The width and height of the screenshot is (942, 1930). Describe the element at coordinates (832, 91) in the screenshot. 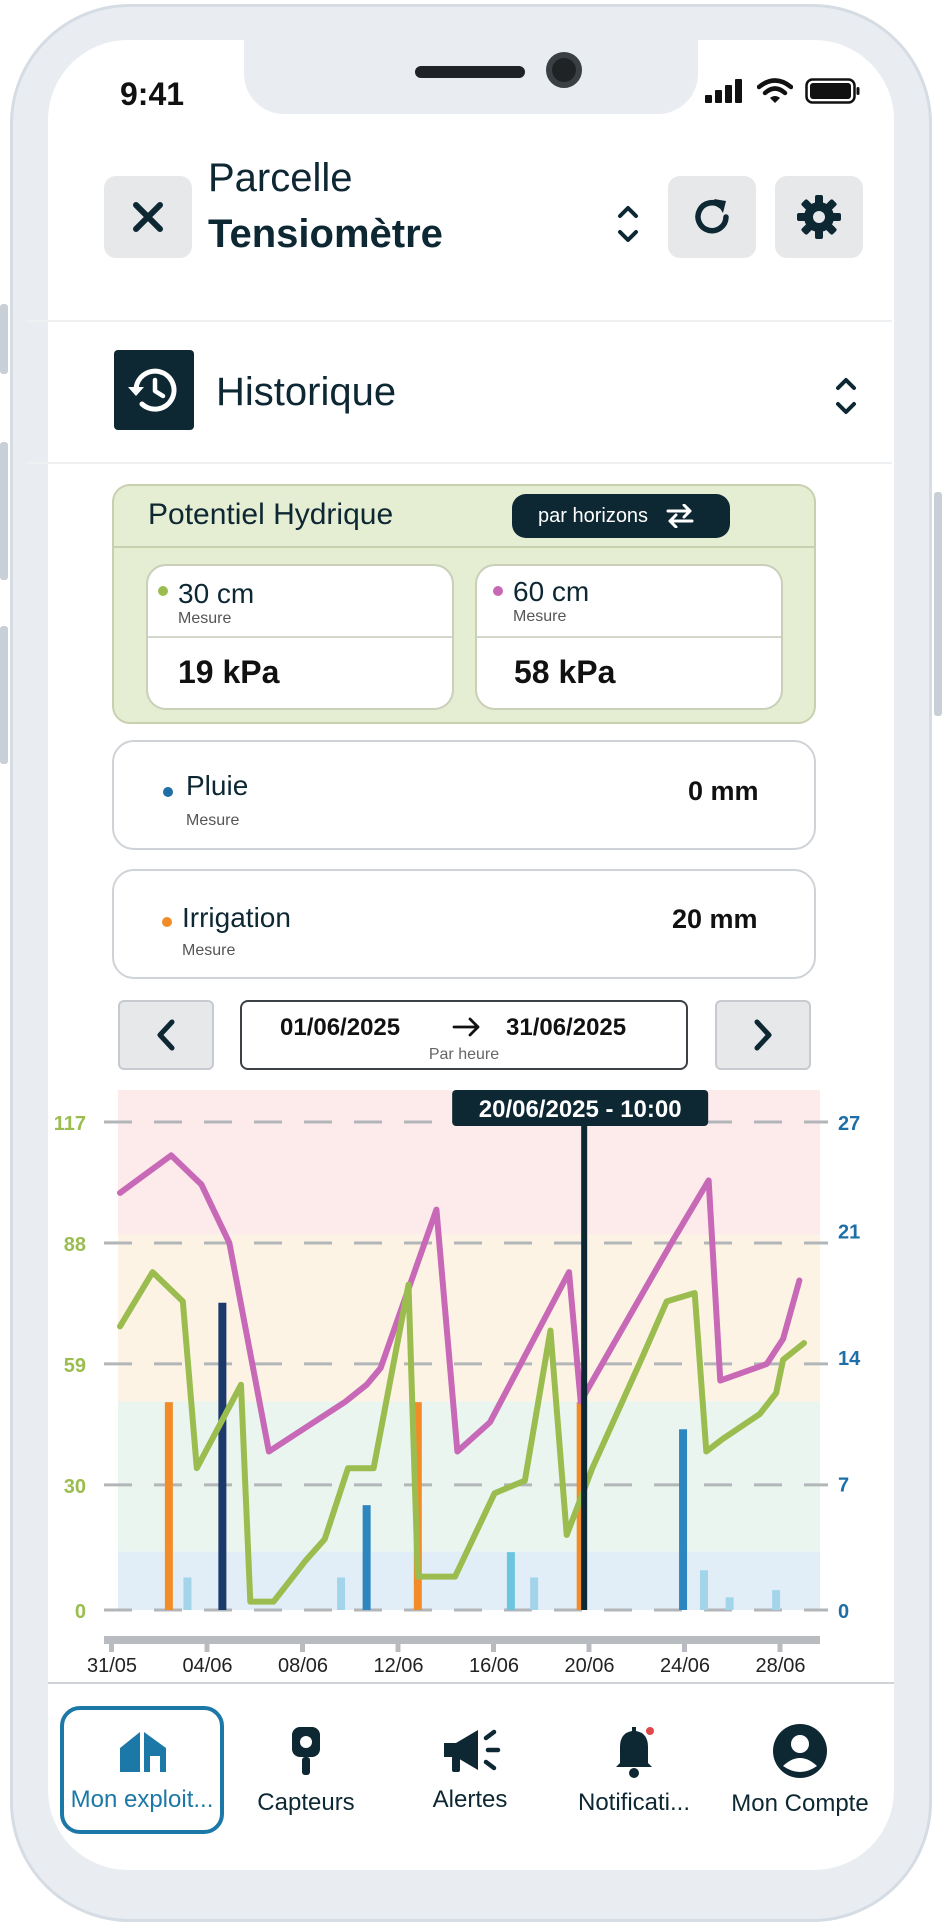

I see `battery-icon` at that location.